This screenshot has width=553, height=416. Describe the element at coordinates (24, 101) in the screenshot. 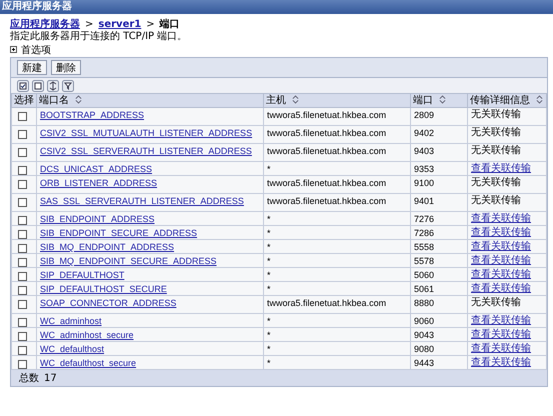

I see `column-header: 选择` at that location.